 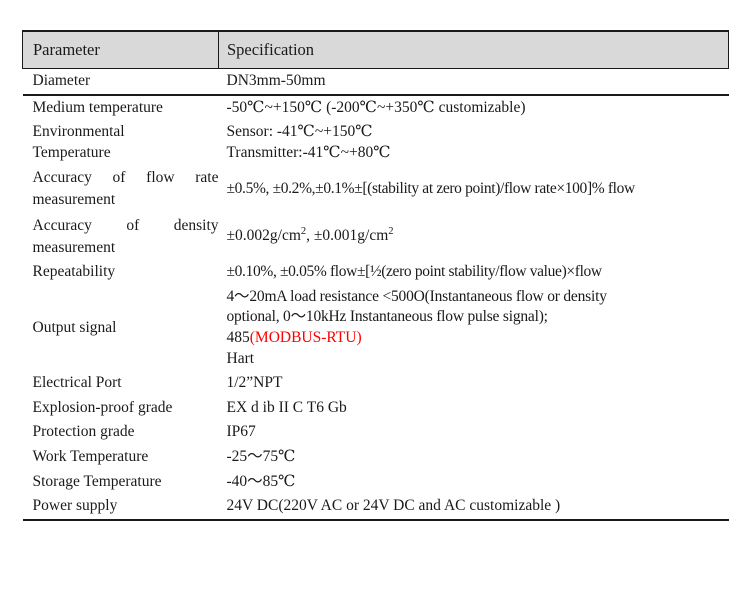 What do you see at coordinates (474, 142) in the screenshot?
I see `specification-environmental-temperature: Sensor: -41℃~+150℃ Transmitter:-41℃~+80℃` at bounding box center [474, 142].